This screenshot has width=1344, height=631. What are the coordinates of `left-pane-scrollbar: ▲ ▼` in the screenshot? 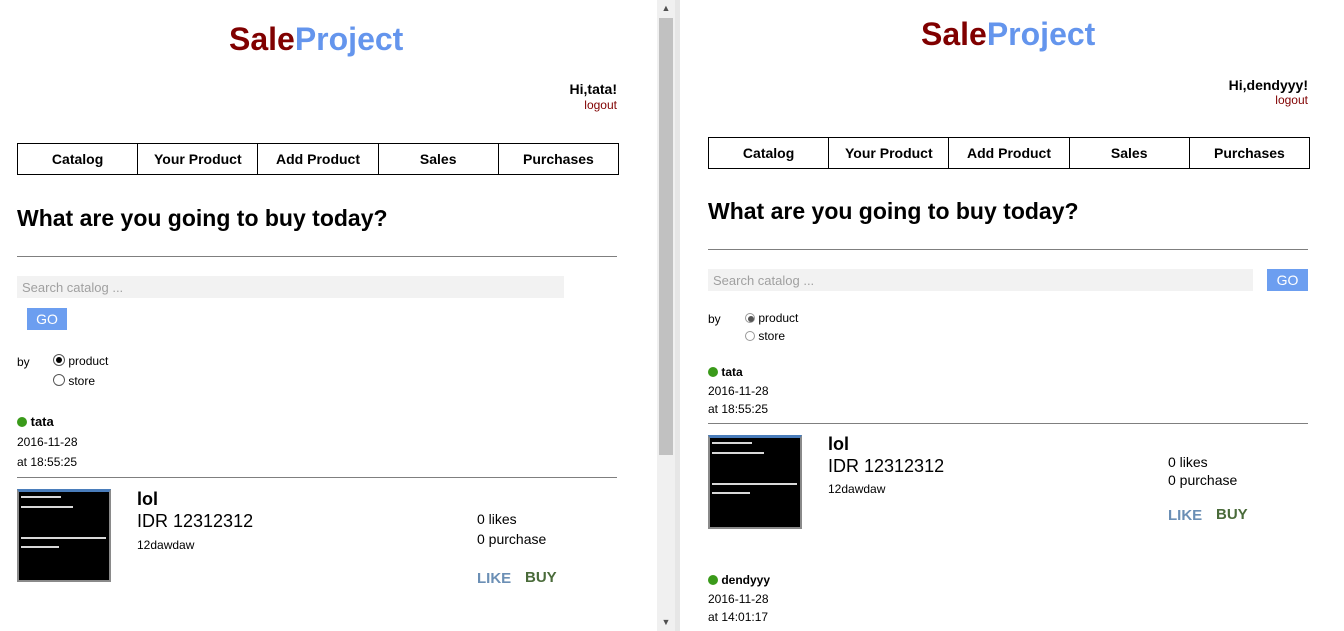 It's located at (666, 315).